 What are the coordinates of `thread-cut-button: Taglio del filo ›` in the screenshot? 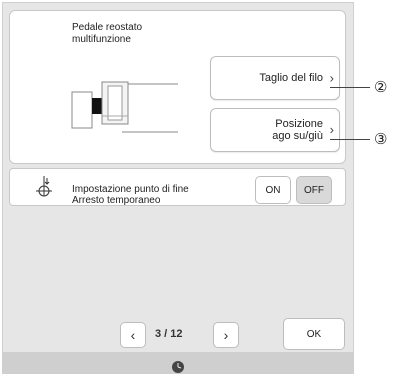 It's located at (275, 78).